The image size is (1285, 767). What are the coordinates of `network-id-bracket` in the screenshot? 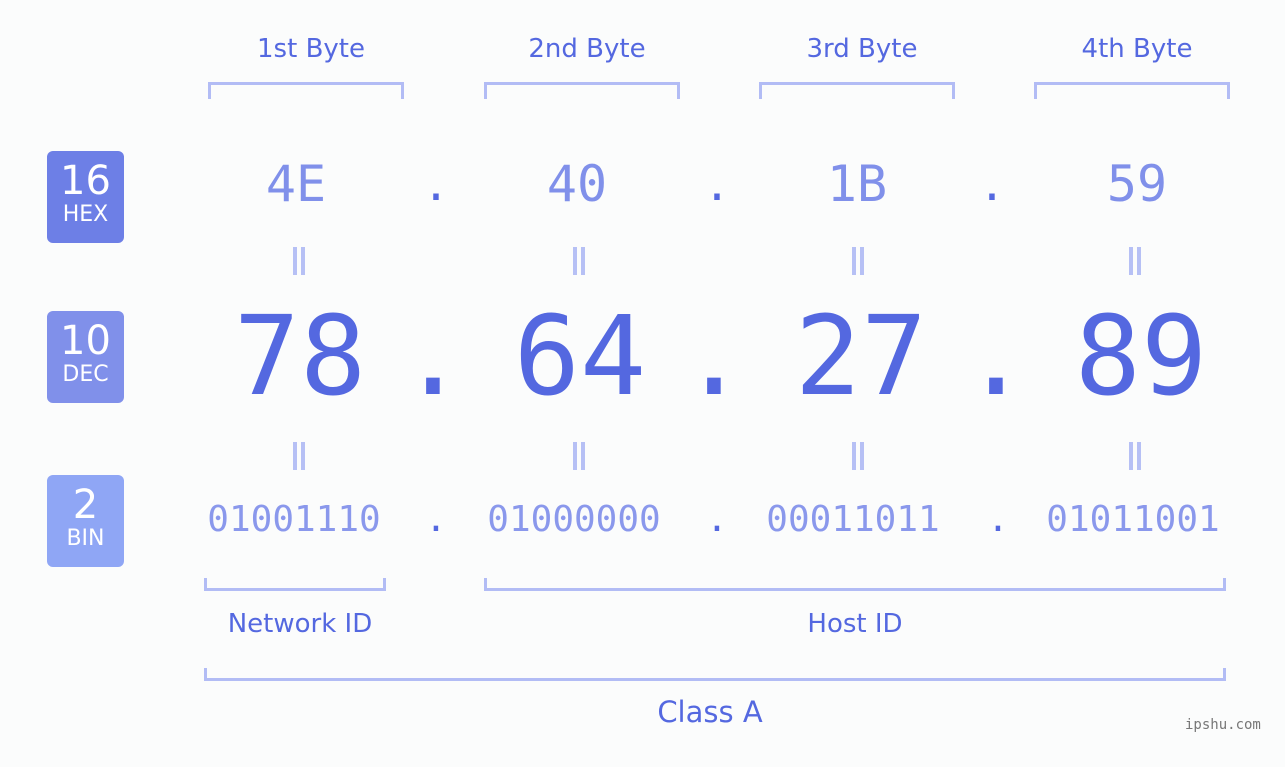 It's located at (295, 584).